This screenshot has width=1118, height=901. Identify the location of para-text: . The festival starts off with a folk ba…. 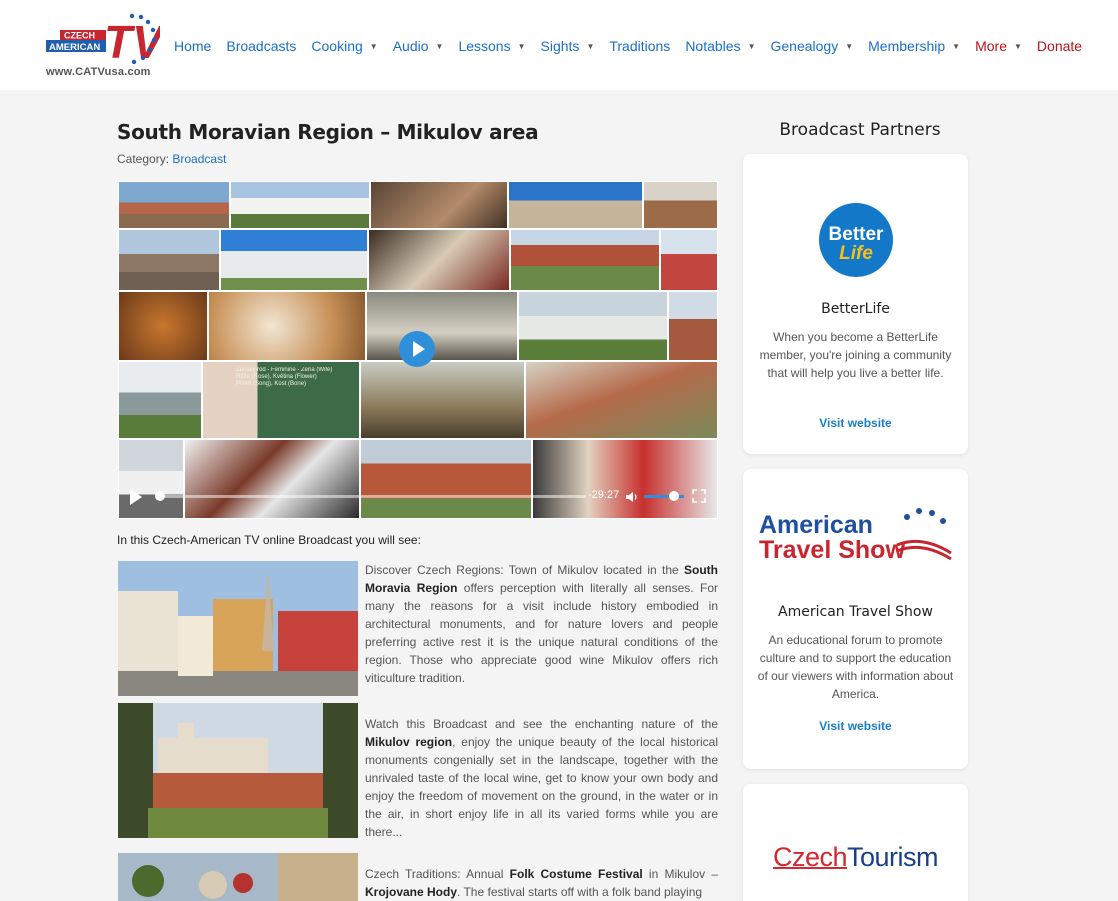
(580, 892).